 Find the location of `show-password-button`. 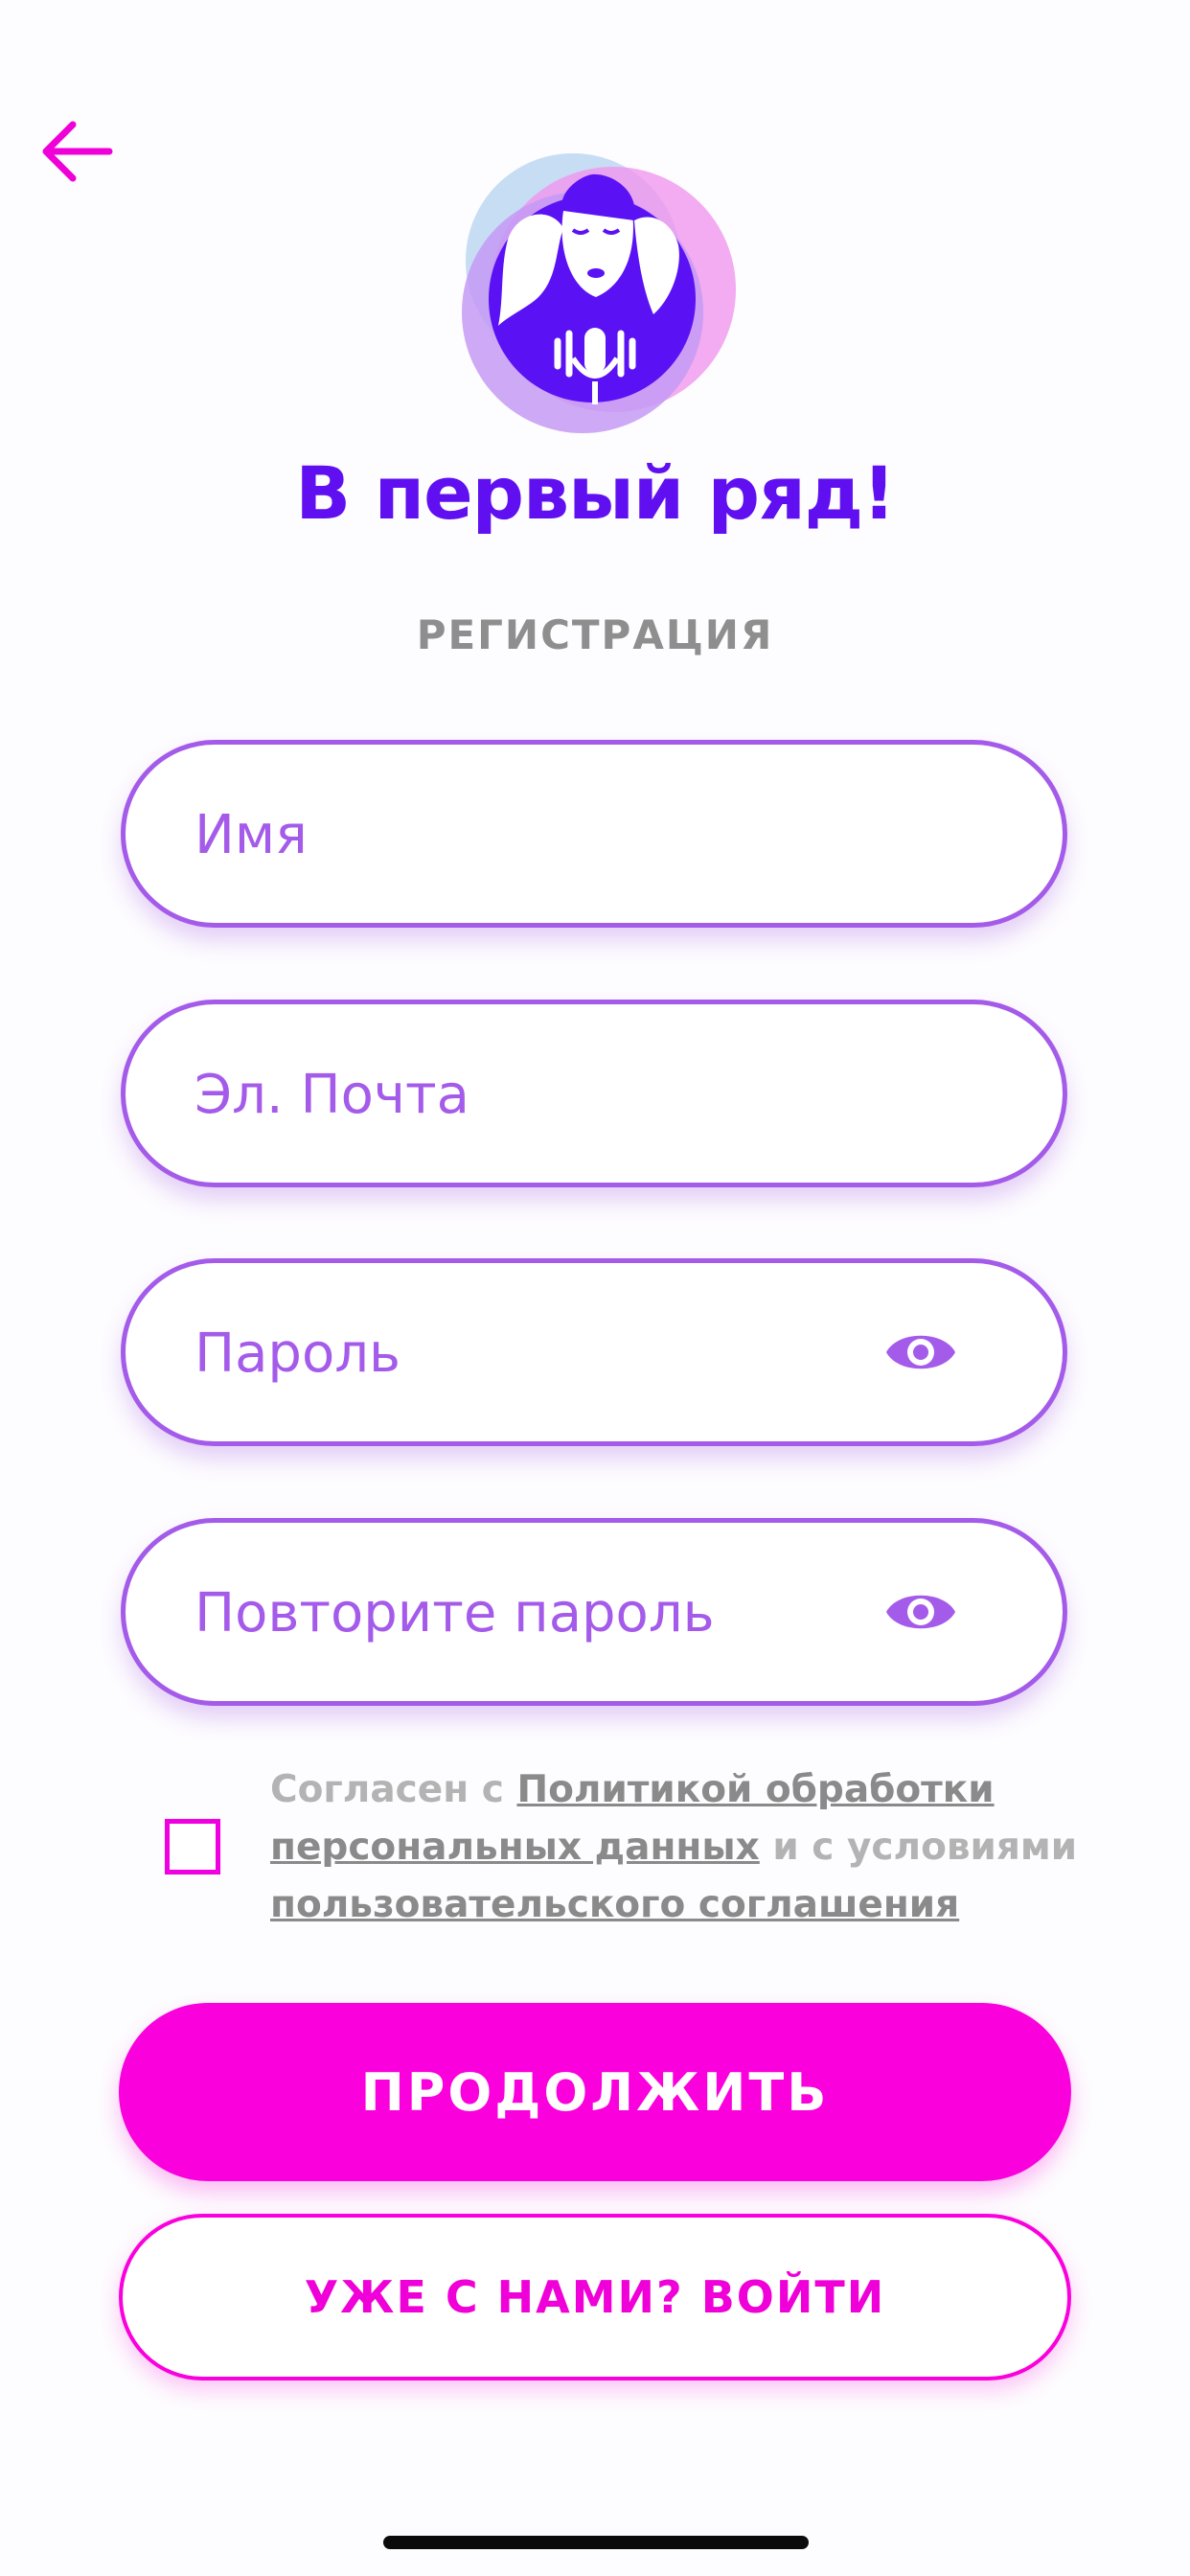

show-password-button is located at coordinates (921, 1352).